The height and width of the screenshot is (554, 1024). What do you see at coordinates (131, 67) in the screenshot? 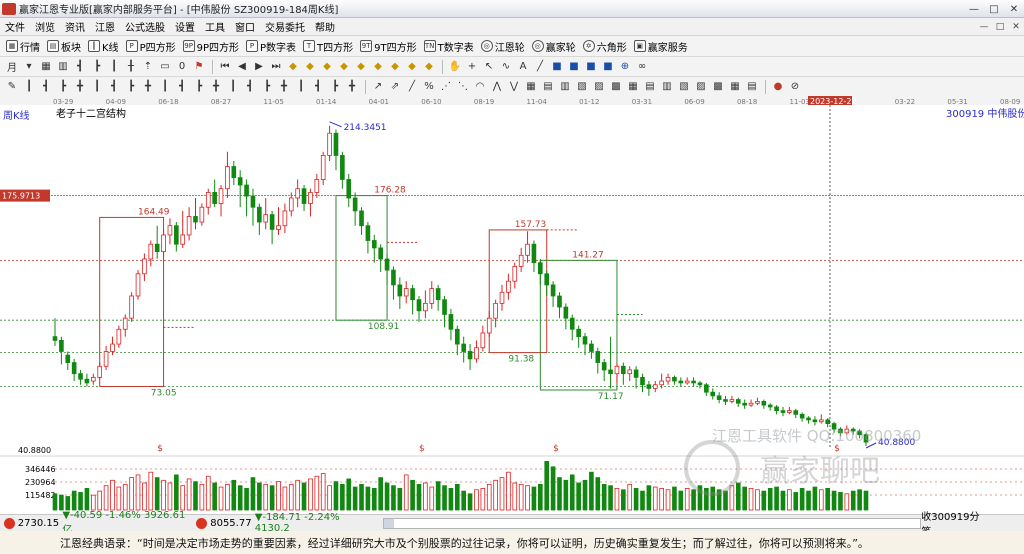
I see `candle-icon: ╂` at bounding box center [131, 67].